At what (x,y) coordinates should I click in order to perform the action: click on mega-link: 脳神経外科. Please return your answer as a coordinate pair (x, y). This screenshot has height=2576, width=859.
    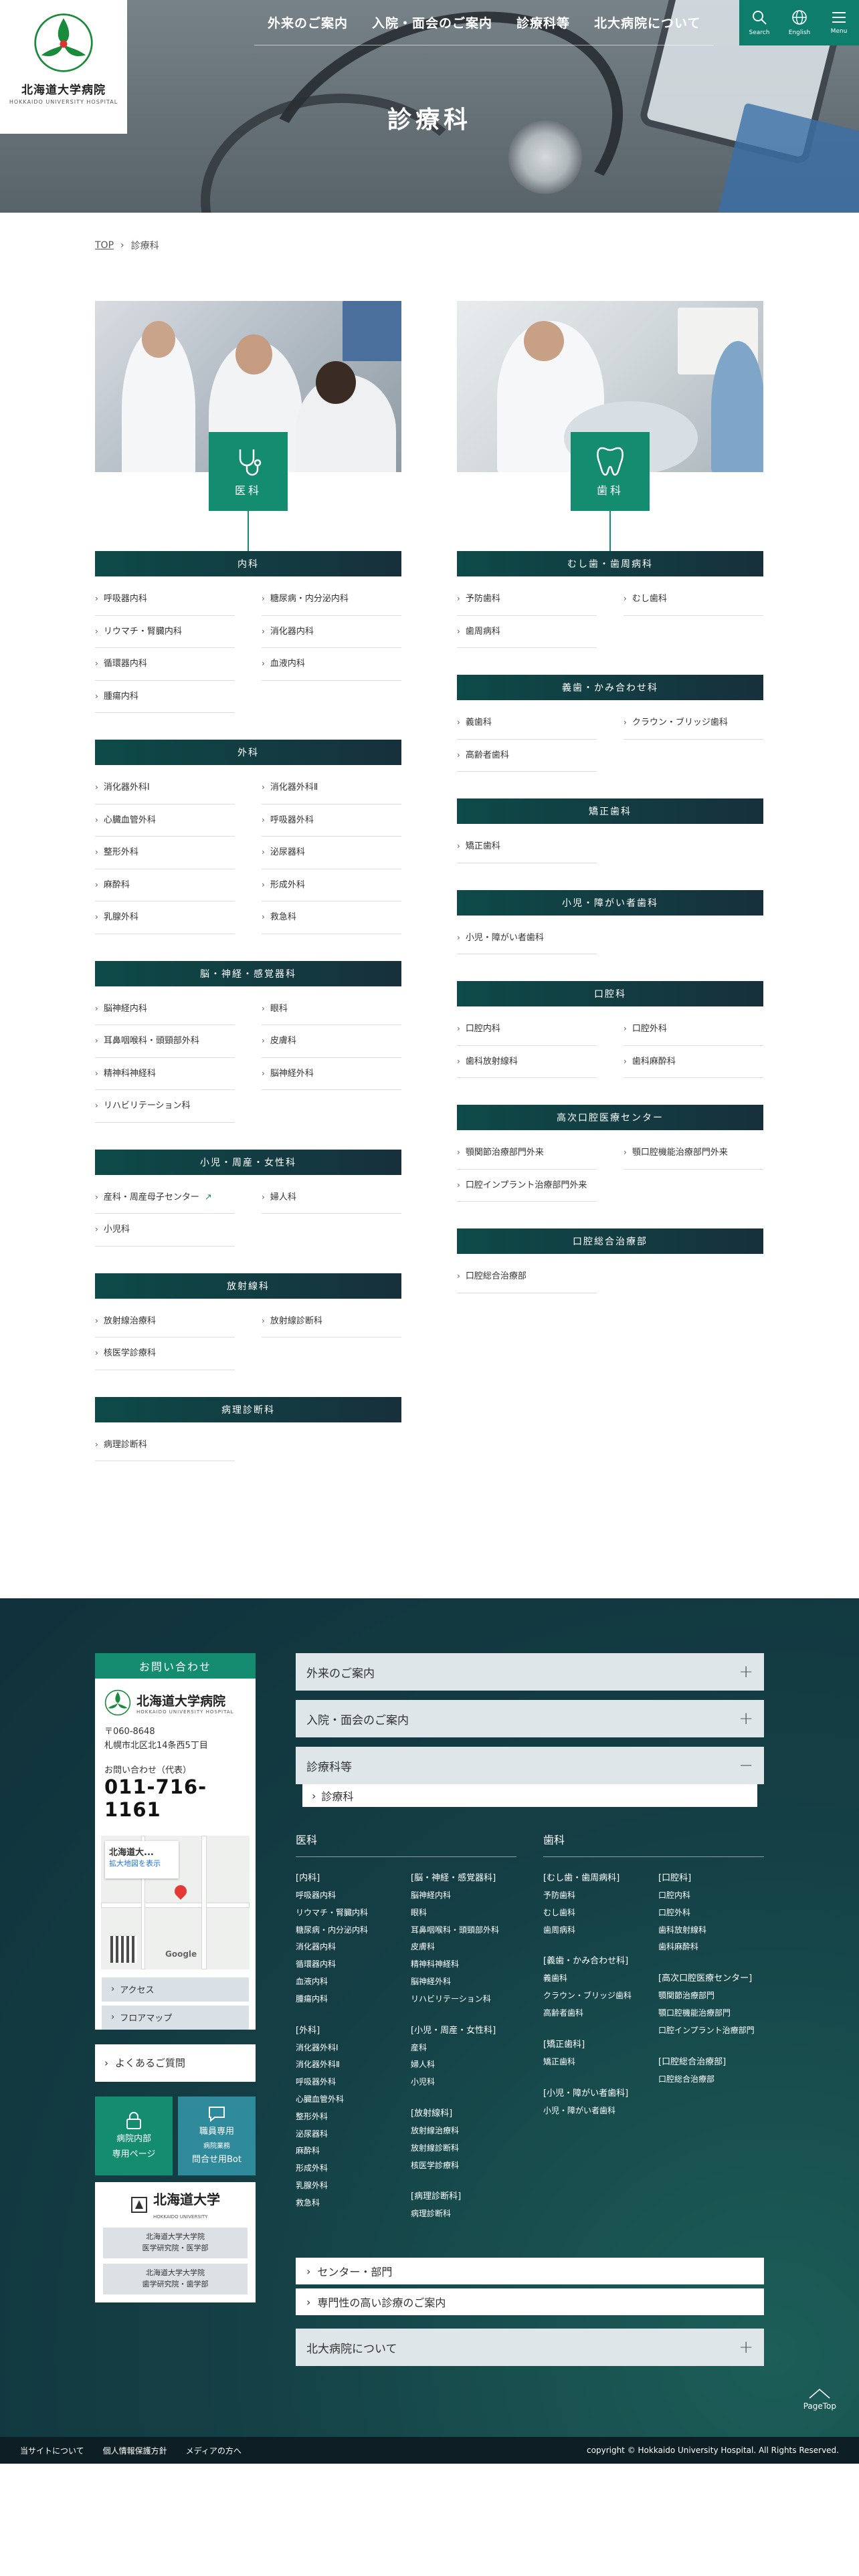
    Looking at the image, I should click on (464, 1982).